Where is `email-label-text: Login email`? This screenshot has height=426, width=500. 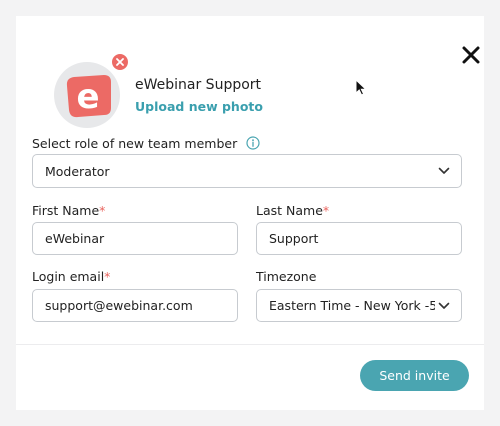 email-label-text: Login email is located at coordinates (68, 276).